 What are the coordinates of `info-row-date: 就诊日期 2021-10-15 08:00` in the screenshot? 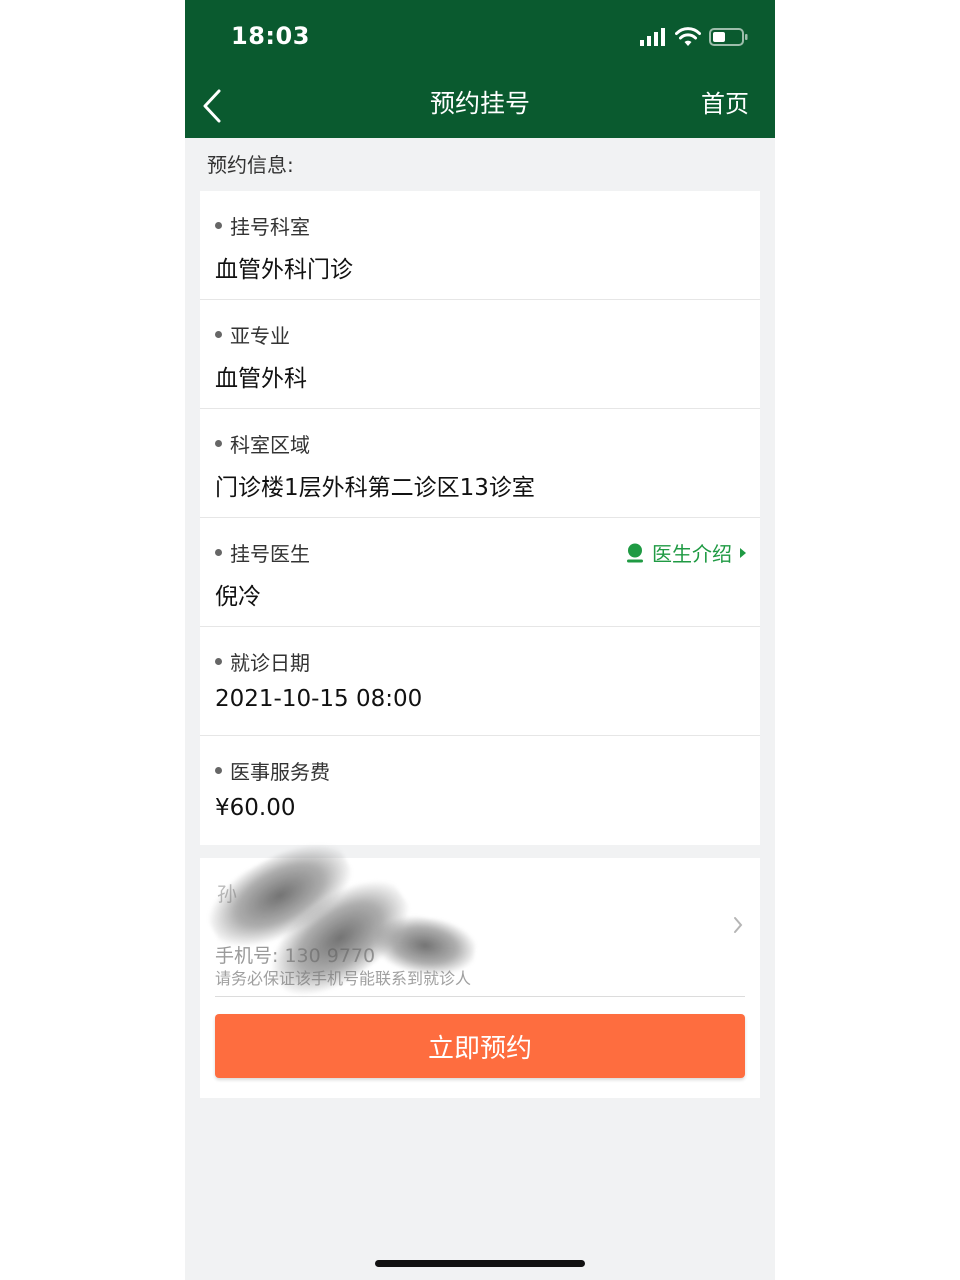 It's located at (480, 681).